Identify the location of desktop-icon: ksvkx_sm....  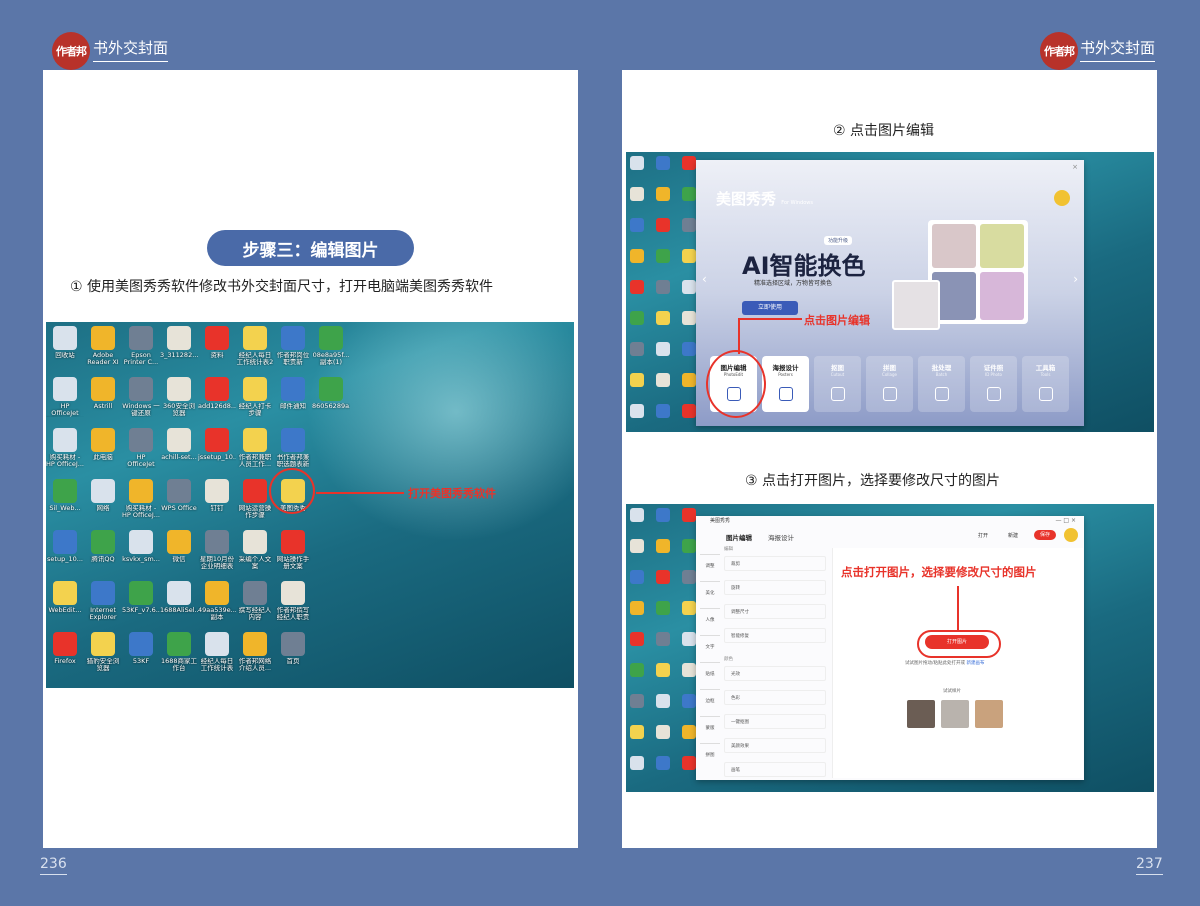
(141, 556).